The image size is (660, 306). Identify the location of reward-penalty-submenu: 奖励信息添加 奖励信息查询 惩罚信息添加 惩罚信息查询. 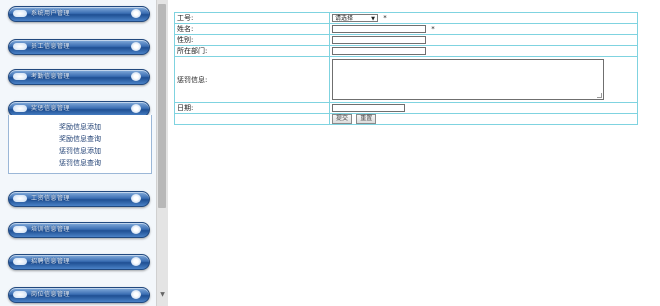
(80, 144).